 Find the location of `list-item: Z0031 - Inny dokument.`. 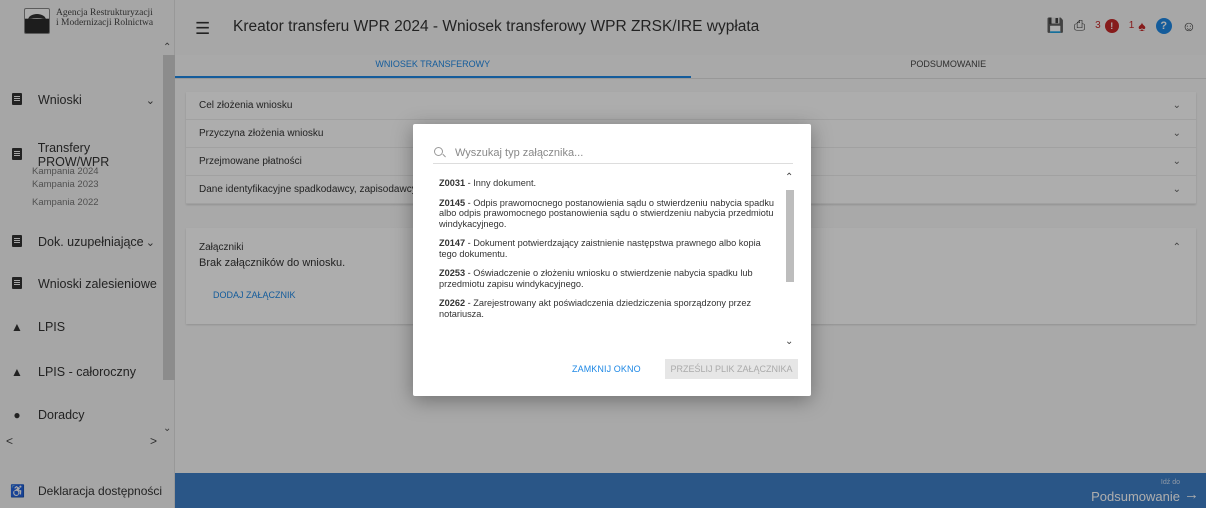

list-item: Z0031 - Inny dokument. is located at coordinates (610, 183).